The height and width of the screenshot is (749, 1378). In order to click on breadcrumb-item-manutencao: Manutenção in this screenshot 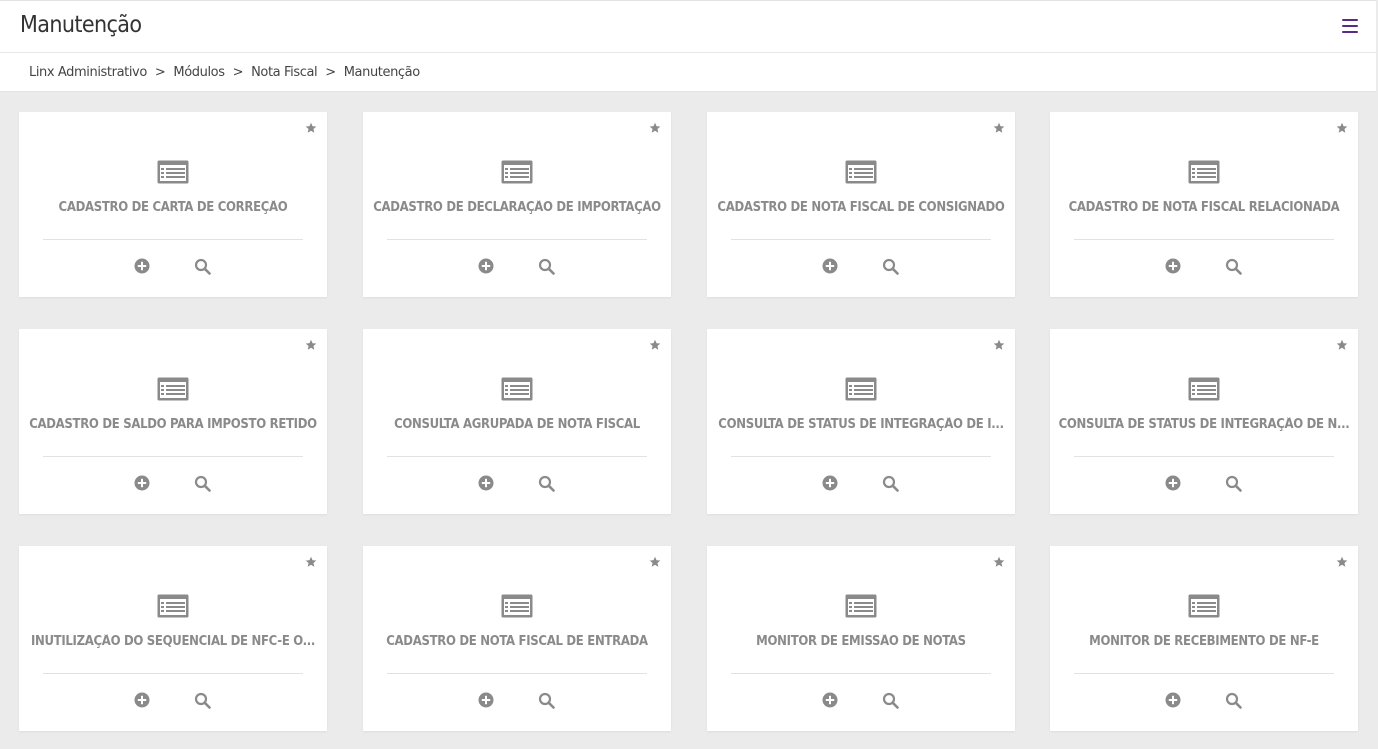, I will do `click(381, 72)`.